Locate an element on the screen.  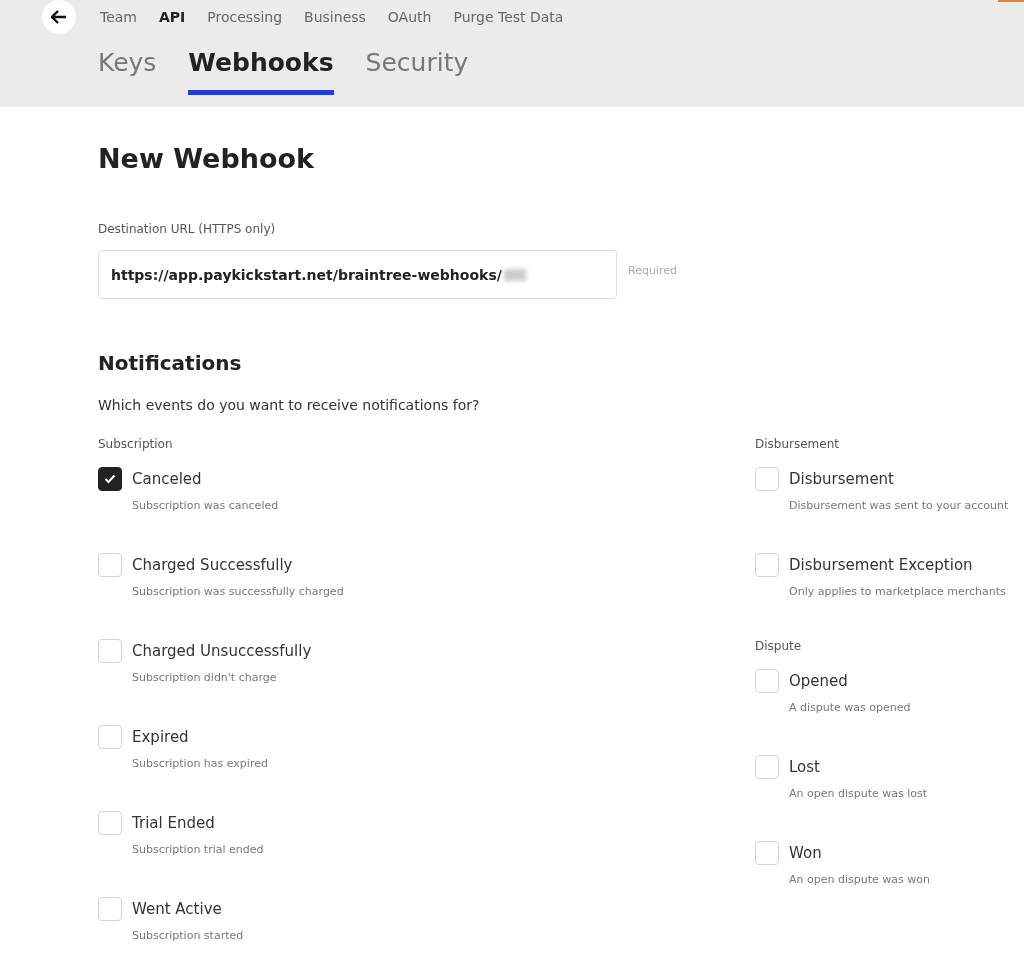
group-label: Dispute is located at coordinates (779, 646).